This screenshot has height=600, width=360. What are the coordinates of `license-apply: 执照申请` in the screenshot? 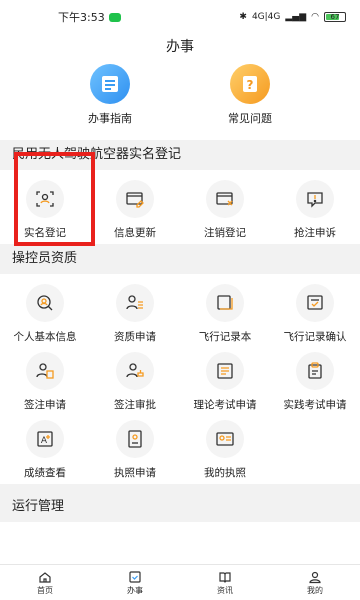 It's located at (135, 450).